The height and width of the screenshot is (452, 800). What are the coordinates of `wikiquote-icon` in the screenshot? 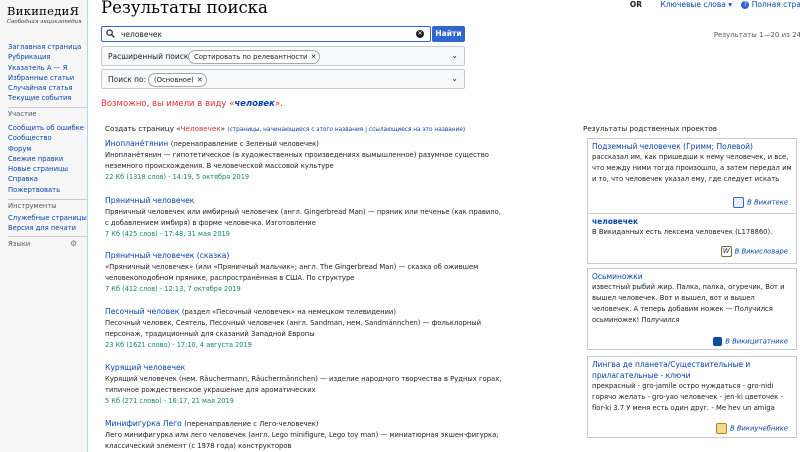 It's located at (718, 341).